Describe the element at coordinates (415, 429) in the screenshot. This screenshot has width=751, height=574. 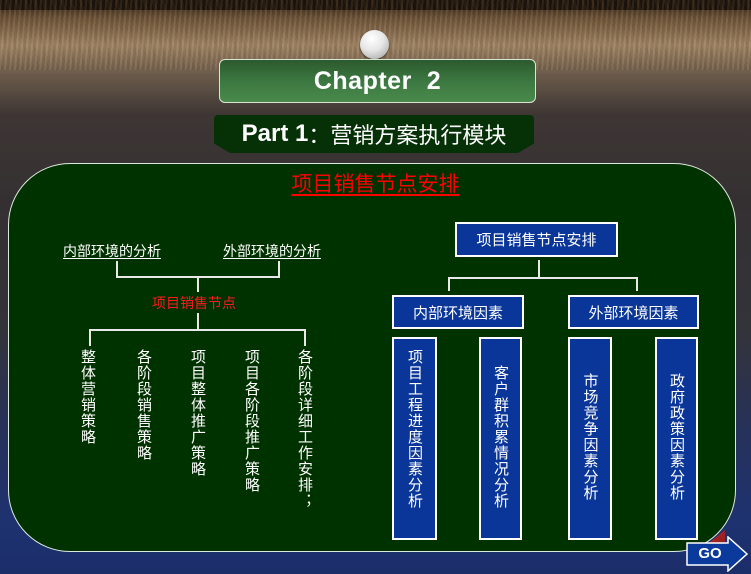
I see `factor-label: 项目工程进度因素分析` at that location.